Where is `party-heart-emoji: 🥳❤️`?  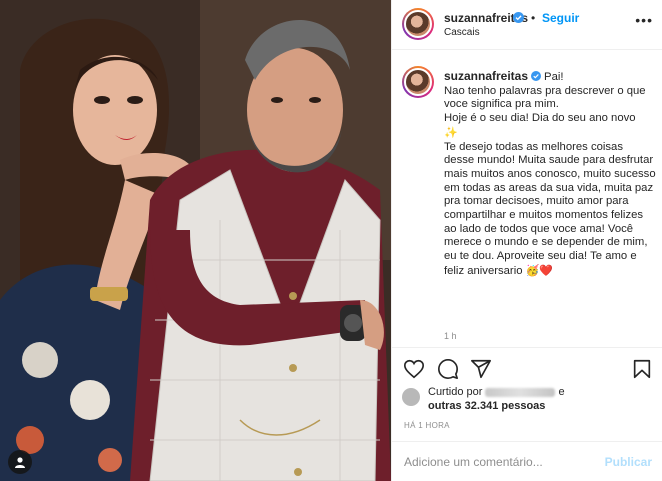 party-heart-emoji: 🥳❤️ is located at coordinates (539, 270).